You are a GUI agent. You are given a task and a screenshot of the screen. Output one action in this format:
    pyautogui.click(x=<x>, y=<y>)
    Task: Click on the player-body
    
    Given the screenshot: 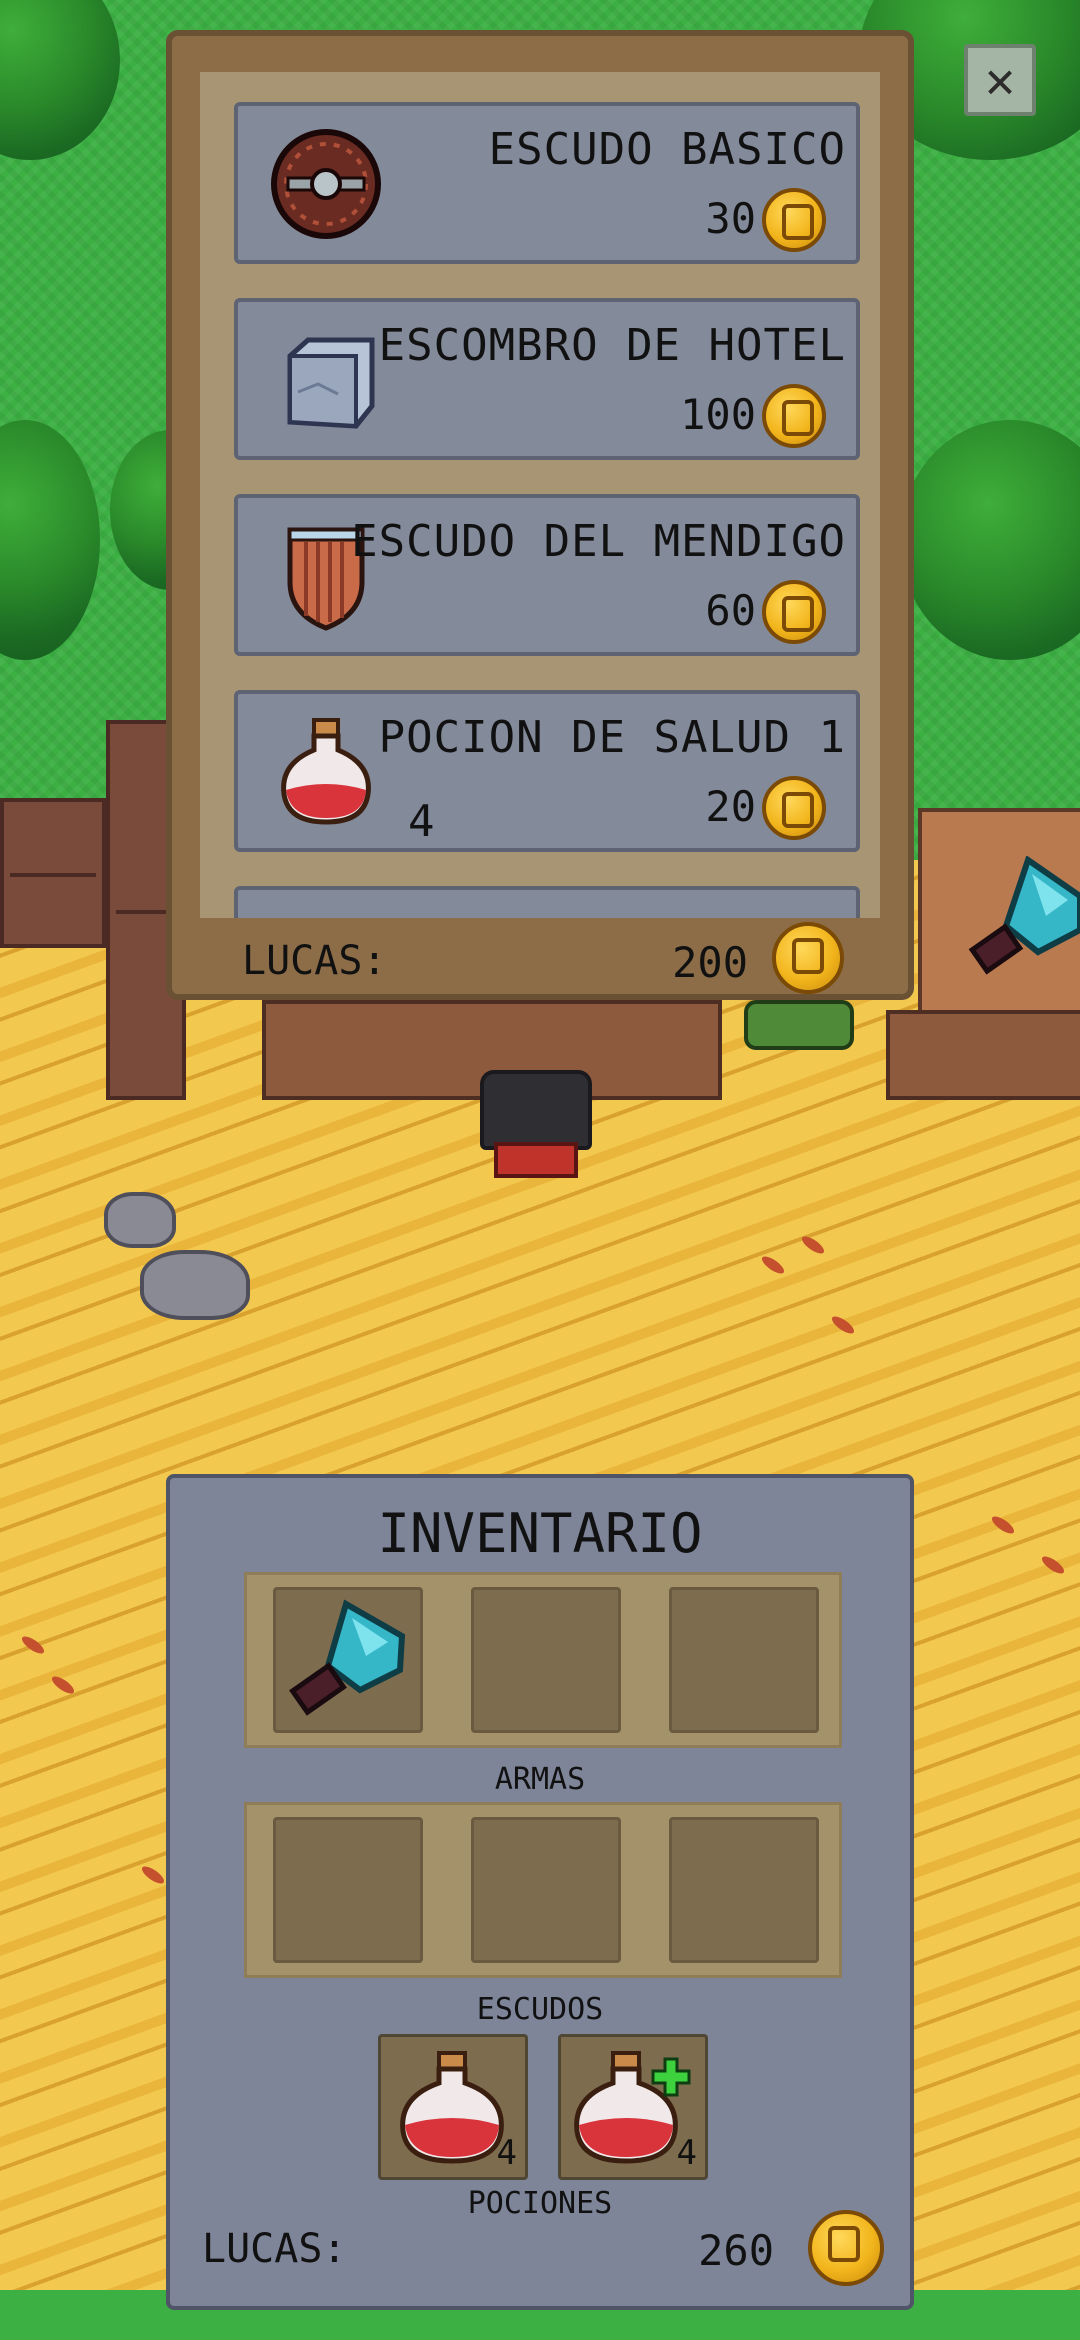 What is the action you would take?
    pyautogui.click(x=536, y=1160)
    